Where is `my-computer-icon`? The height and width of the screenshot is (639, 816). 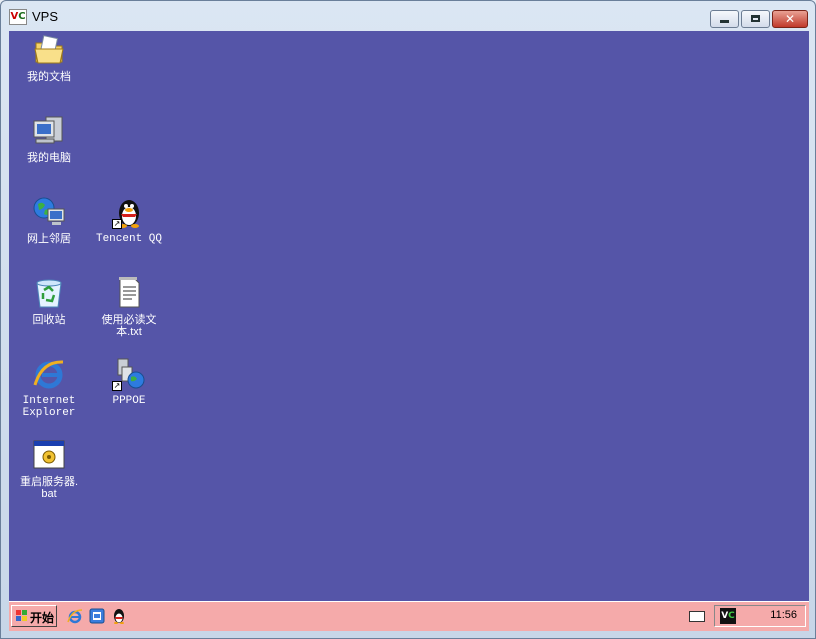
my-computer-icon is located at coordinates (49, 131).